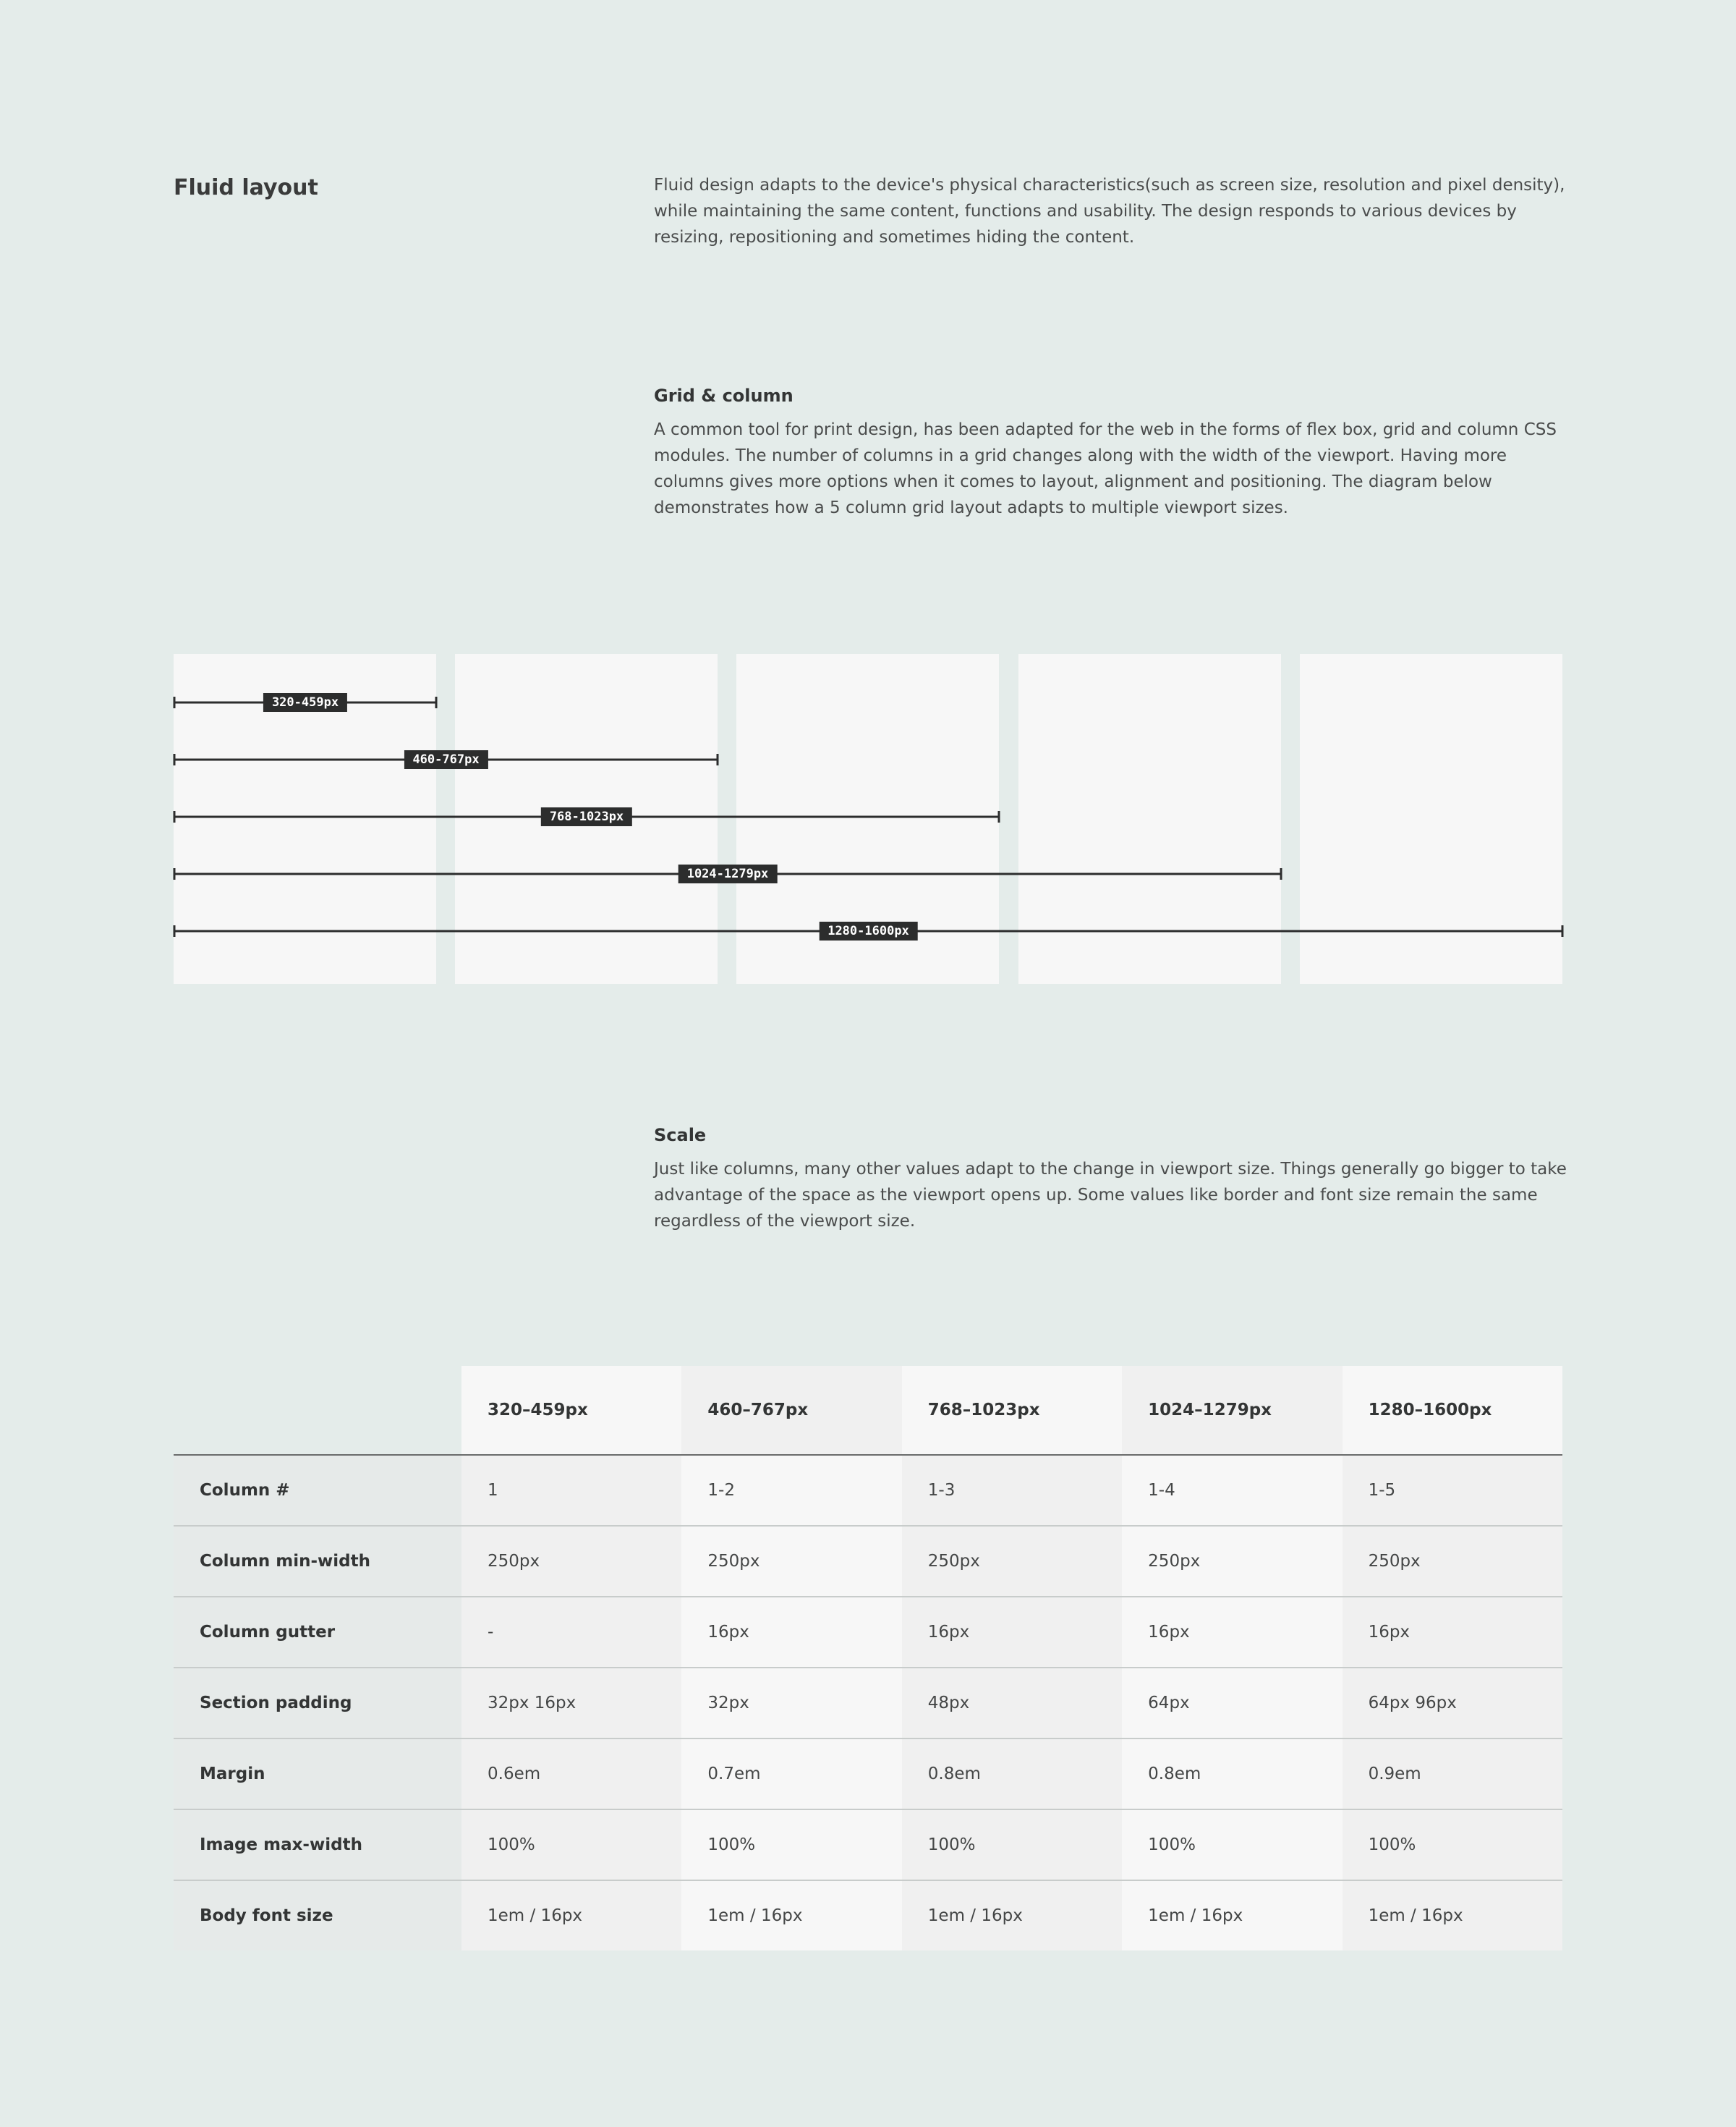 The height and width of the screenshot is (2127, 1736). I want to click on table-row-label: Image max-width, so click(318, 1845).